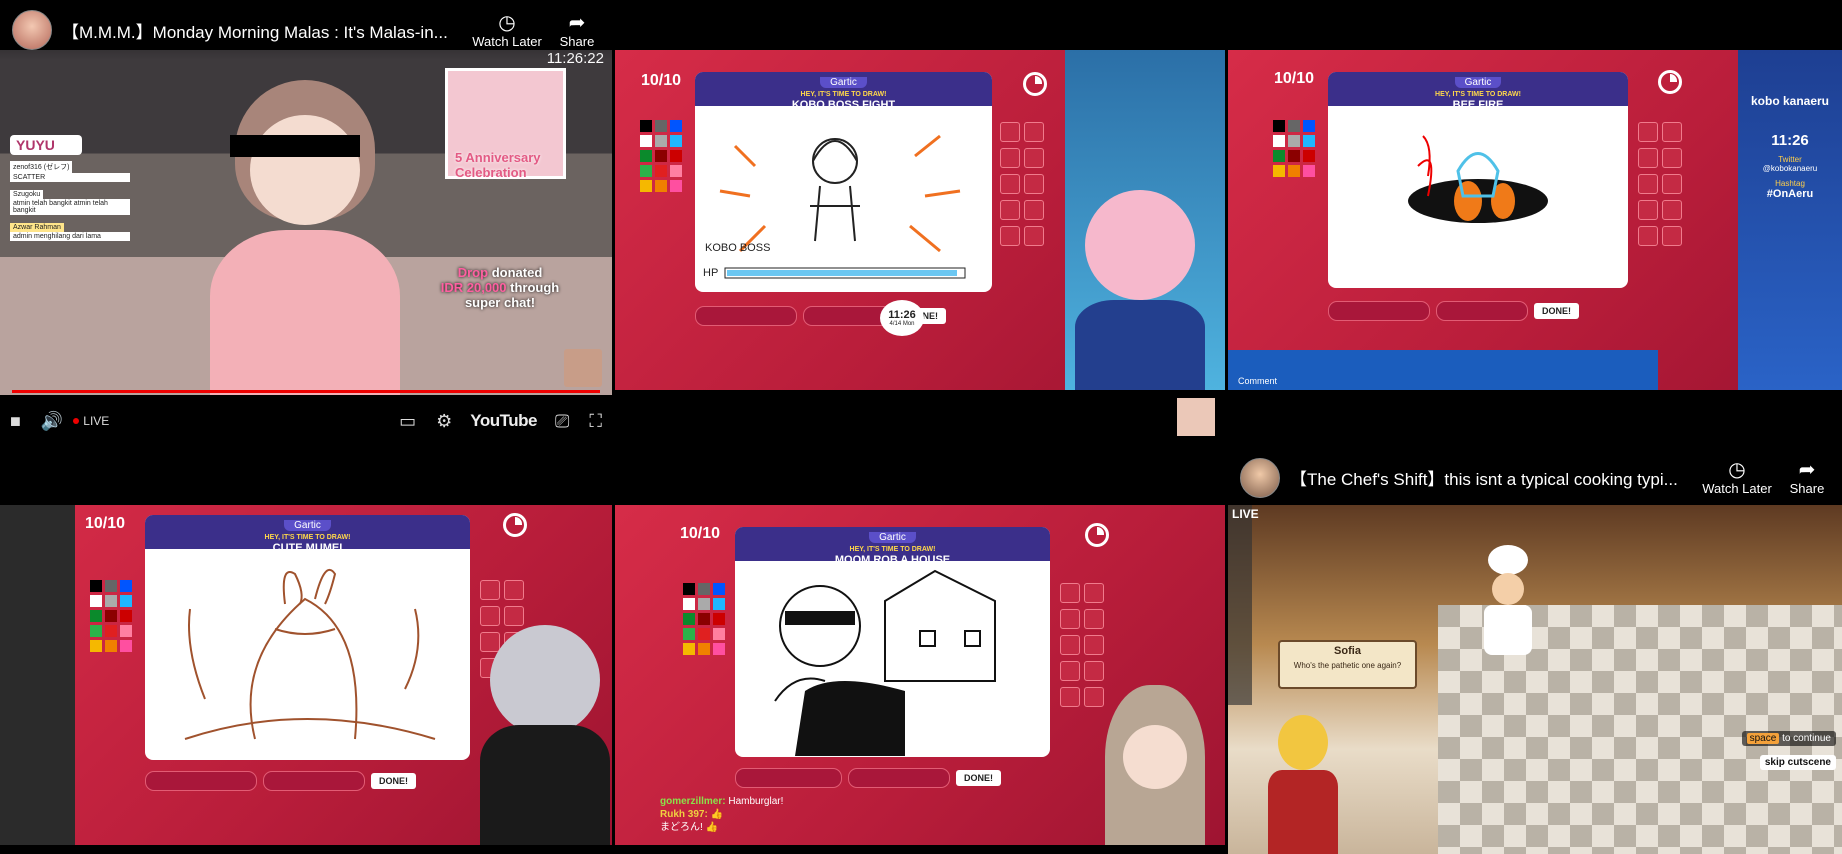 The width and height of the screenshot is (1842, 854). What do you see at coordinates (1245, 514) in the screenshot?
I see `live-tag: LIVE` at bounding box center [1245, 514].